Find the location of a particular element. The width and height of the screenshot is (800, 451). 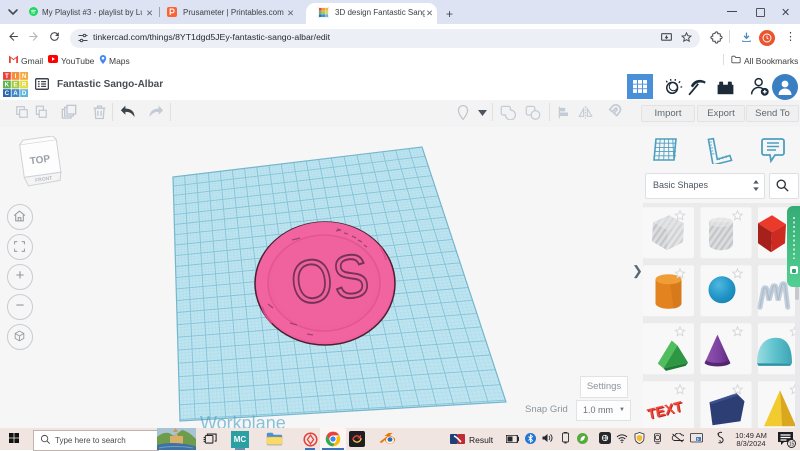

svg-text: 15 is located at coordinates (792, 445).